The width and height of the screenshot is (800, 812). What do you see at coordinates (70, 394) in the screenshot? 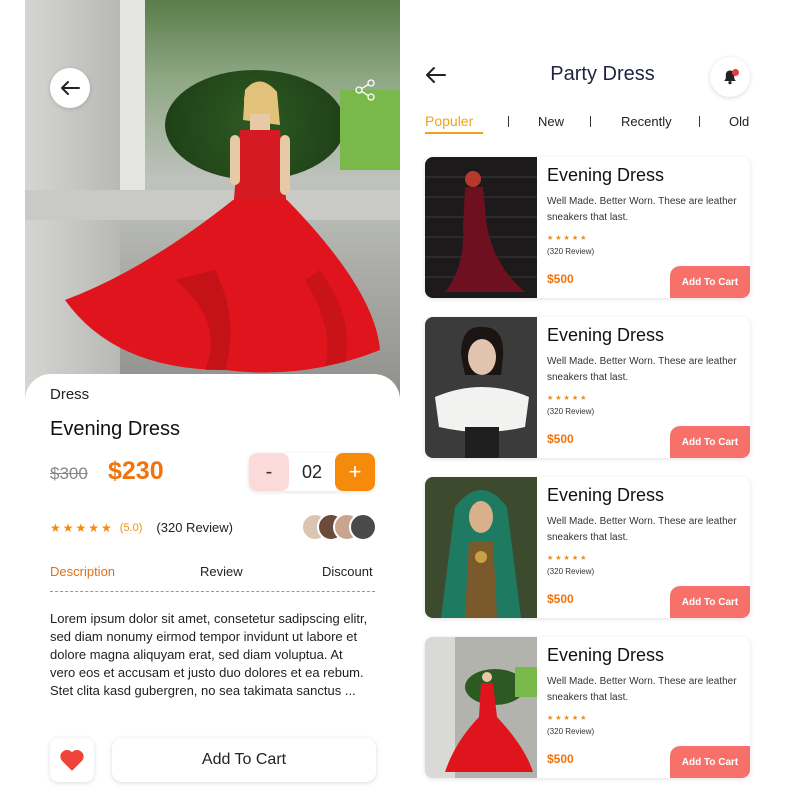
I see `product-category: Dress` at bounding box center [70, 394].